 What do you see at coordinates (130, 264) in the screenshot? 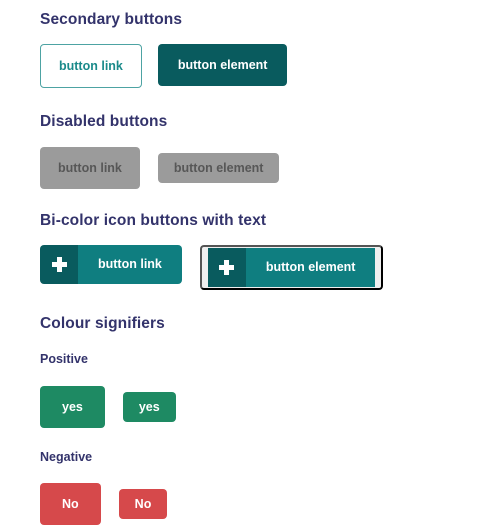
I see `bicolor-button-link-label: button link` at bounding box center [130, 264].